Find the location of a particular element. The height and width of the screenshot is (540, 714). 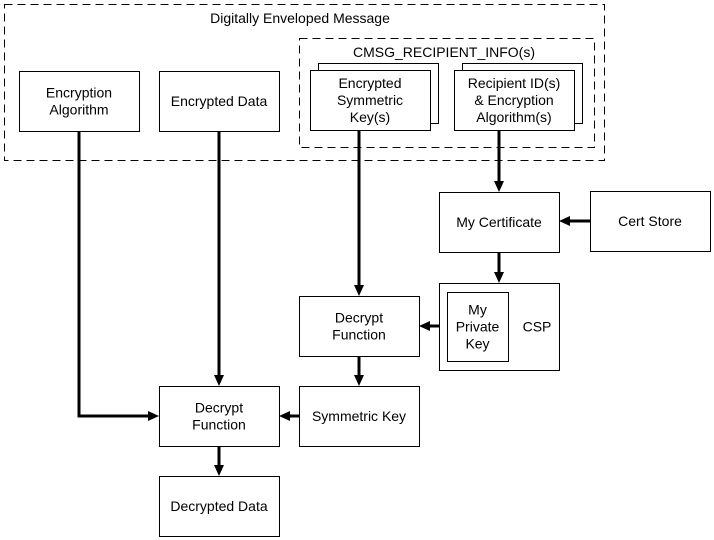

edge-encrypted-symmetric-keys-to-decrypt-function-key is located at coordinates (359, 213).